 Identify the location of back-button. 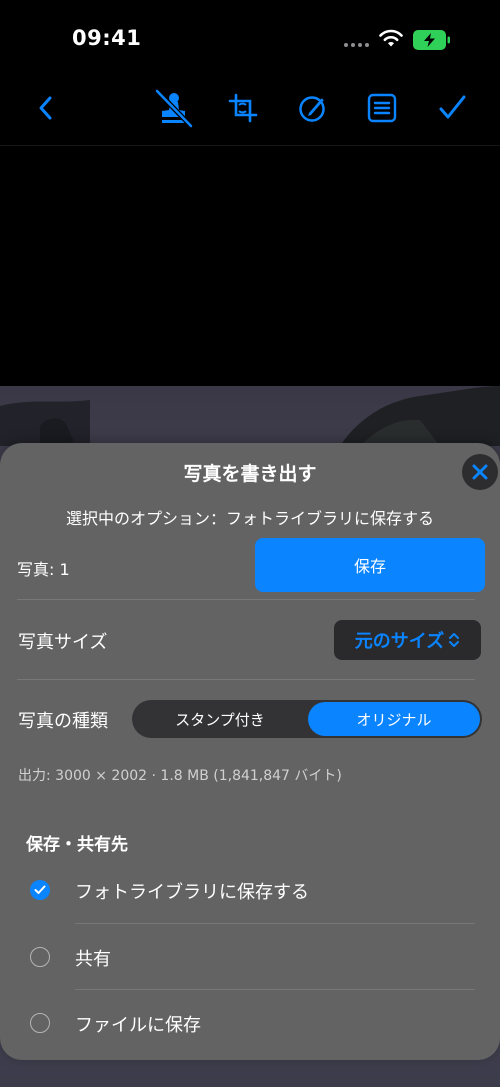
(46, 108).